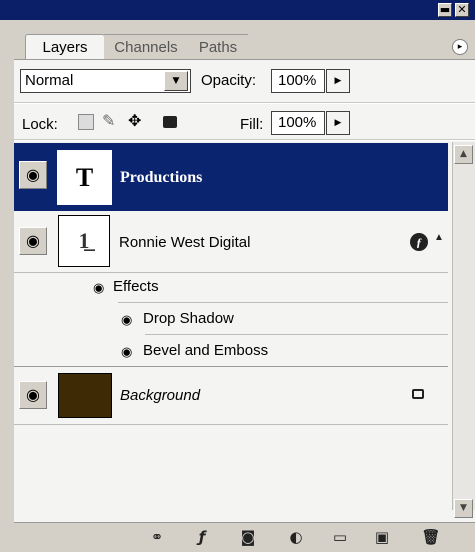 This screenshot has width=475, height=552. I want to click on effects-divider, so click(283, 302).